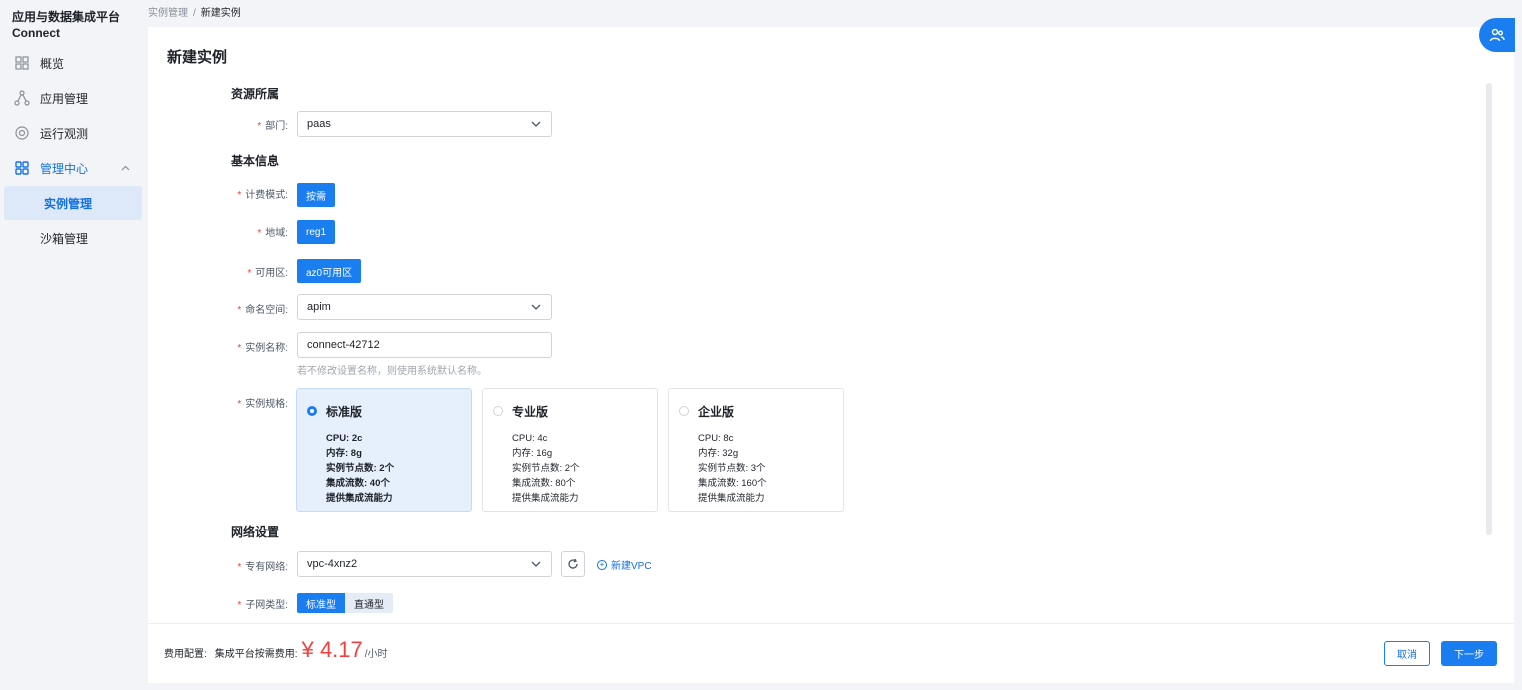  I want to click on refresh-button, so click(573, 564).